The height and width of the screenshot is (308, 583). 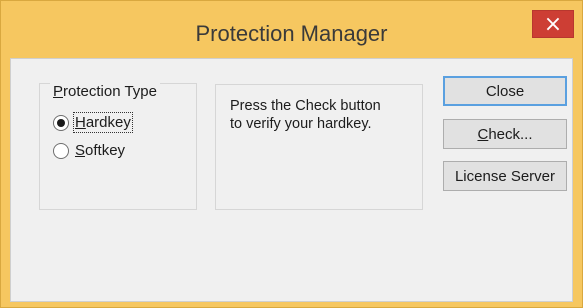 What do you see at coordinates (108, 122) in the screenshot?
I see `hardkey-label-text: ardkey` at bounding box center [108, 122].